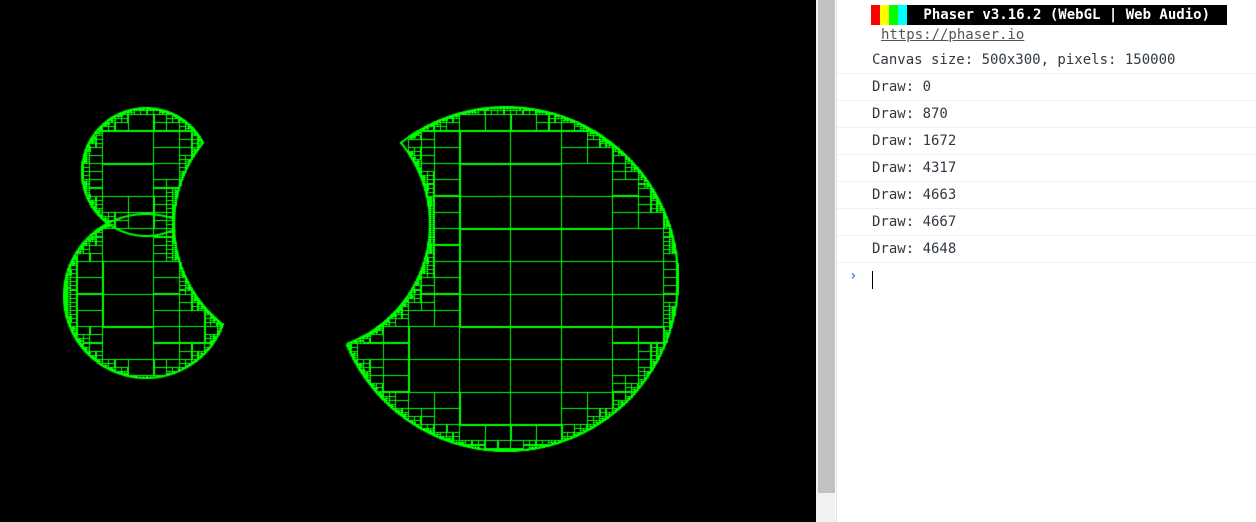 This screenshot has height=522, width=1256. What do you see at coordinates (893, 15) in the screenshot?
I see `banner-stripe-green` at bounding box center [893, 15].